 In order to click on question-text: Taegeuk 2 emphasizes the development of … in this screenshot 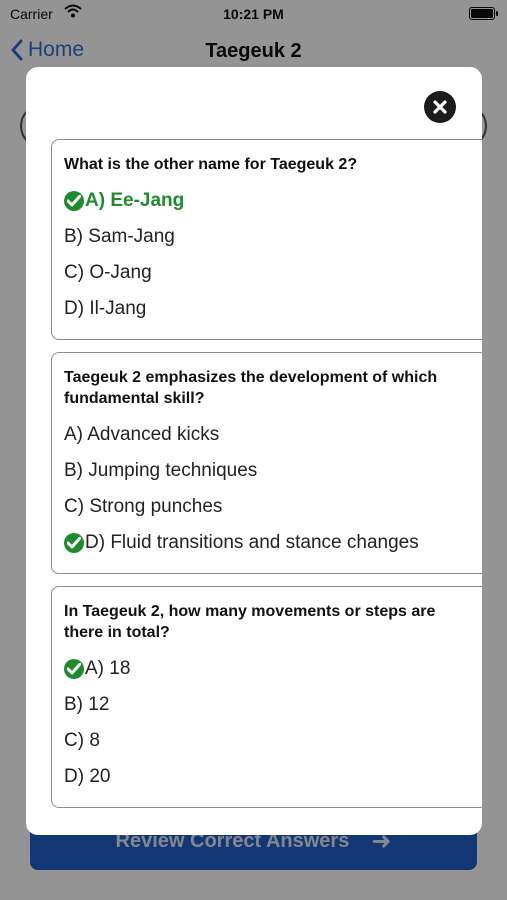, I will do `click(251, 388)`.